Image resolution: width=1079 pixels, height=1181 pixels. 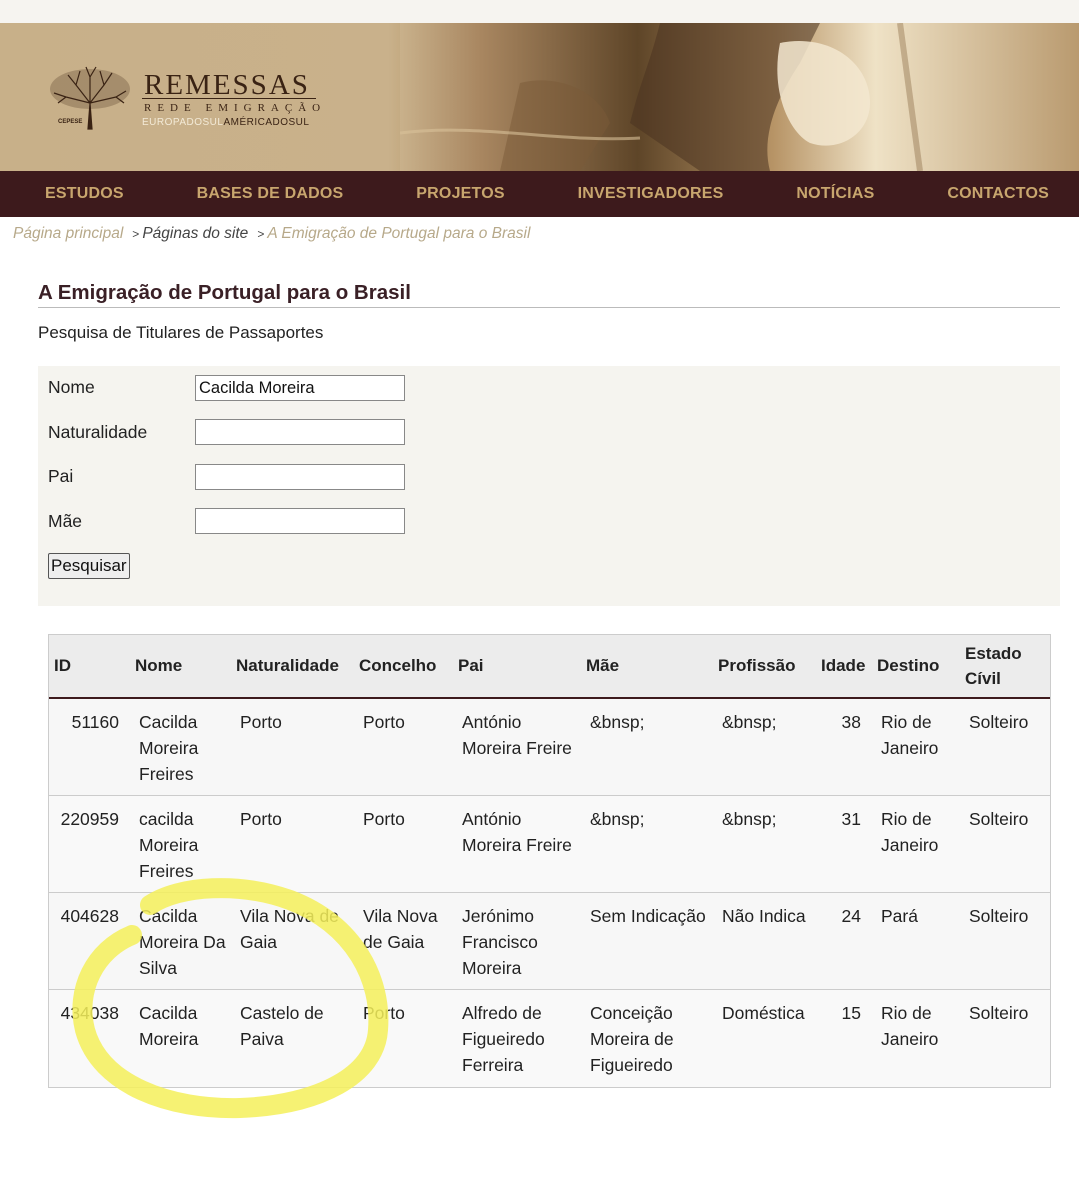 What do you see at coordinates (229, 98) in the screenshot?
I see `logo-divider` at bounding box center [229, 98].